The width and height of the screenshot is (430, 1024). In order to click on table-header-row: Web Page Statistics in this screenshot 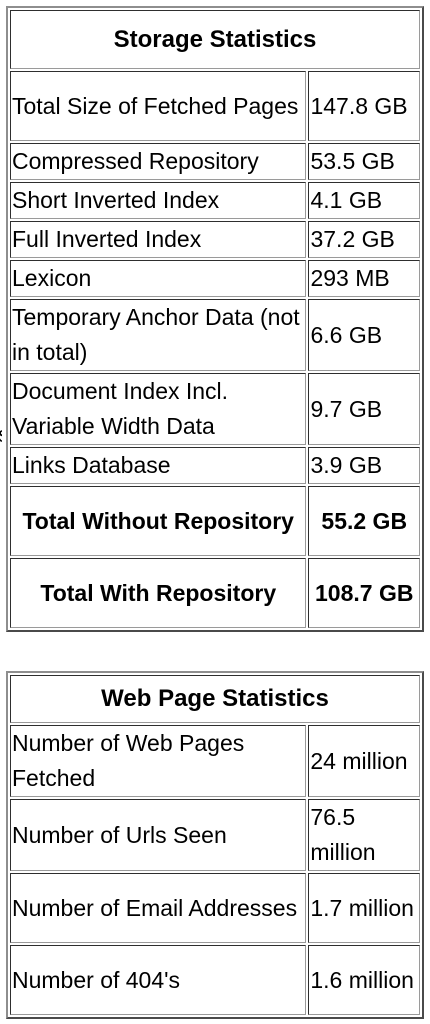, I will do `click(215, 699)`.